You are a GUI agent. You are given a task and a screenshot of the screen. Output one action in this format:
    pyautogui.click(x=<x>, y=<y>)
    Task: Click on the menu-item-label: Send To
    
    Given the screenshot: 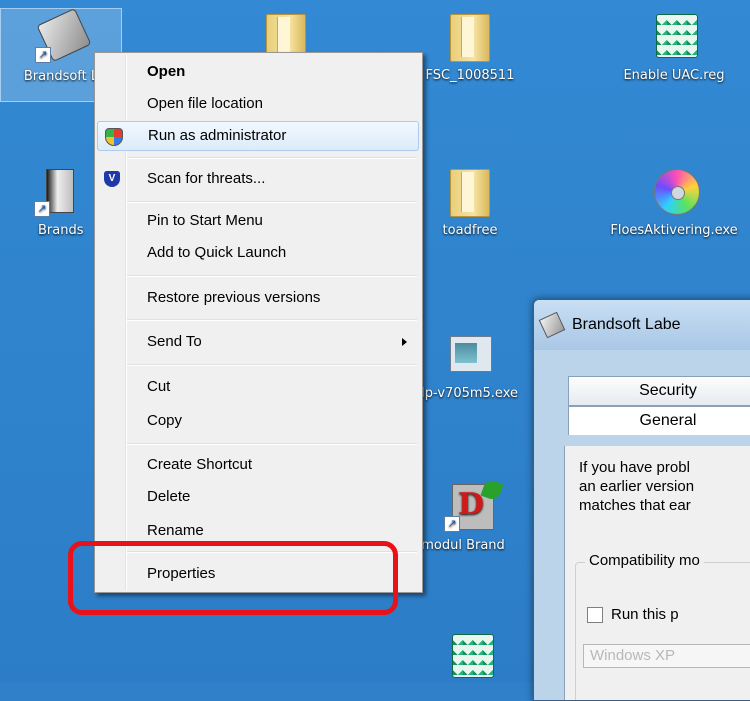 What is the action you would take?
    pyautogui.click(x=174, y=341)
    